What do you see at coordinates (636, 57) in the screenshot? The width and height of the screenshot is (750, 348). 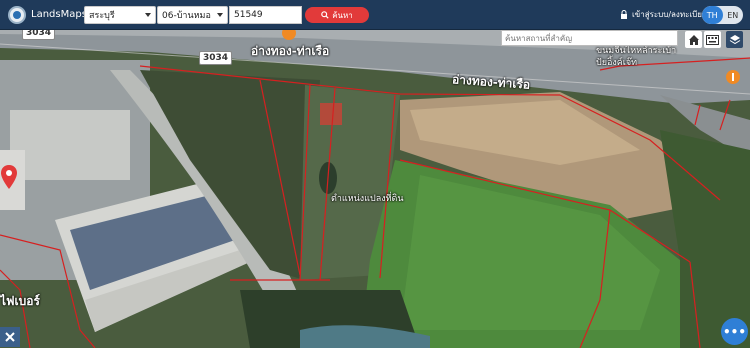 I see `poi-label: ขนมจีนไหหลำระเบ้าปัยอิ้งค์เจ๊ท` at bounding box center [636, 57].